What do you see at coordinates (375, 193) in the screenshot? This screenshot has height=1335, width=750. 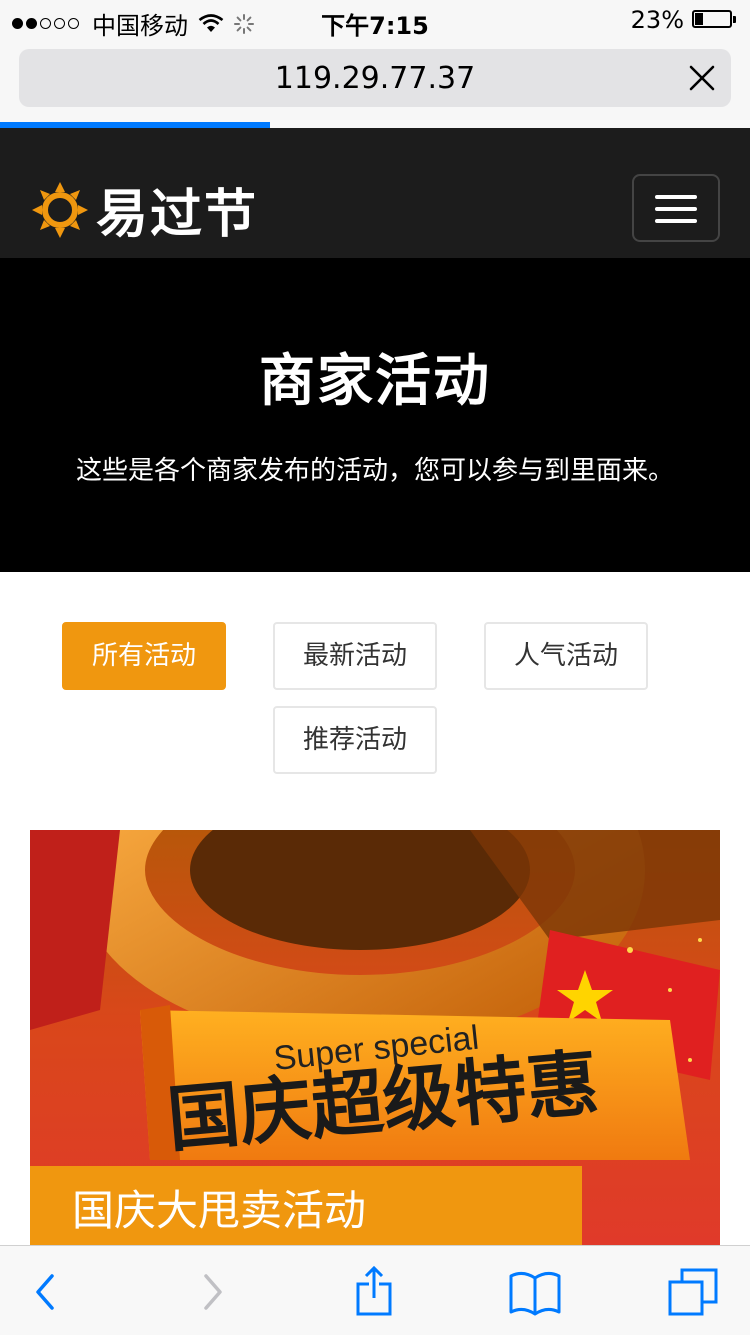 I see `site-navbar: 易过节` at bounding box center [375, 193].